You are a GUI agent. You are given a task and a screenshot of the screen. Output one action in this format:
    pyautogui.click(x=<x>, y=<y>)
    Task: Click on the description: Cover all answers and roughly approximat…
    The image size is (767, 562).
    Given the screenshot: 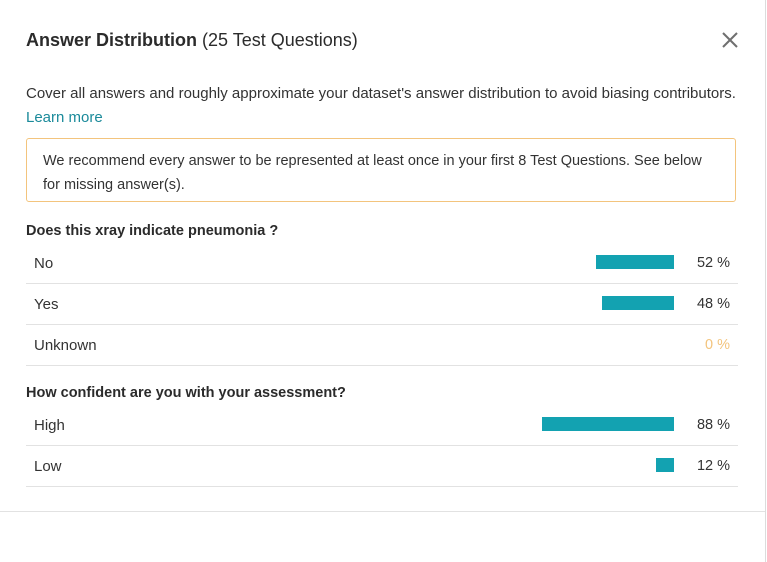 What is the action you would take?
    pyautogui.click(x=383, y=106)
    